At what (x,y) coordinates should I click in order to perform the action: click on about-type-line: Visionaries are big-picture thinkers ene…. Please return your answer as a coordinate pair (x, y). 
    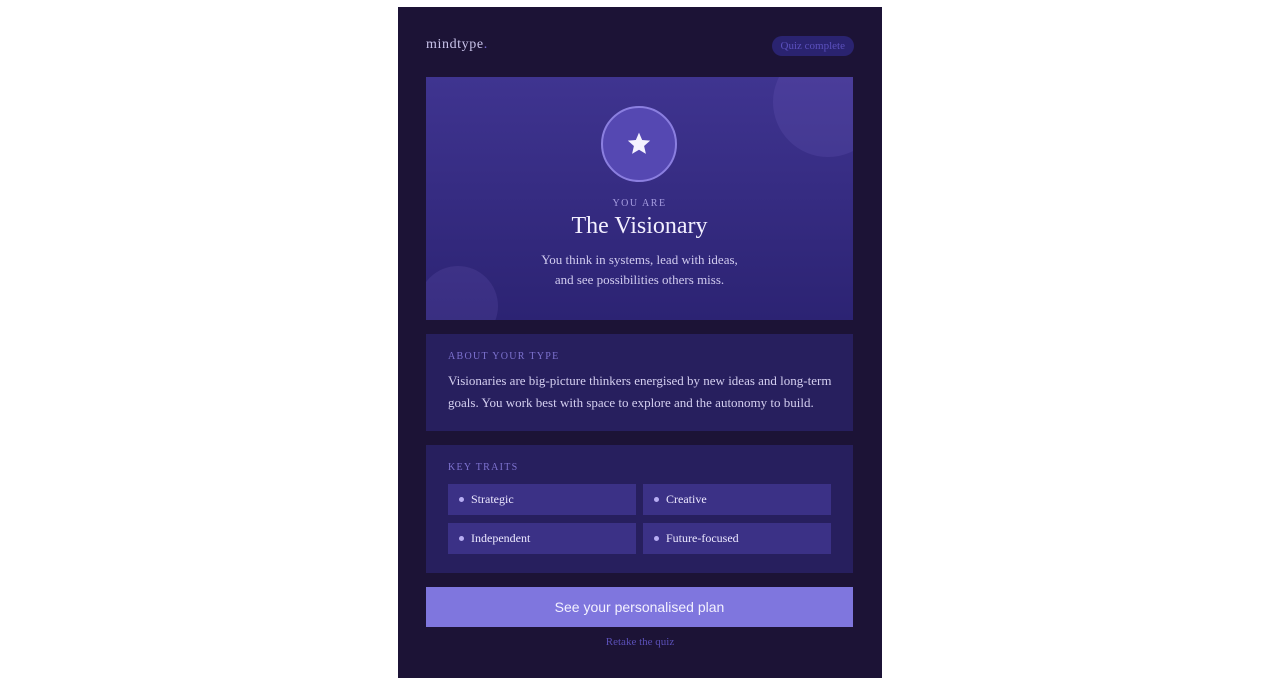
    Looking at the image, I should click on (640, 380).